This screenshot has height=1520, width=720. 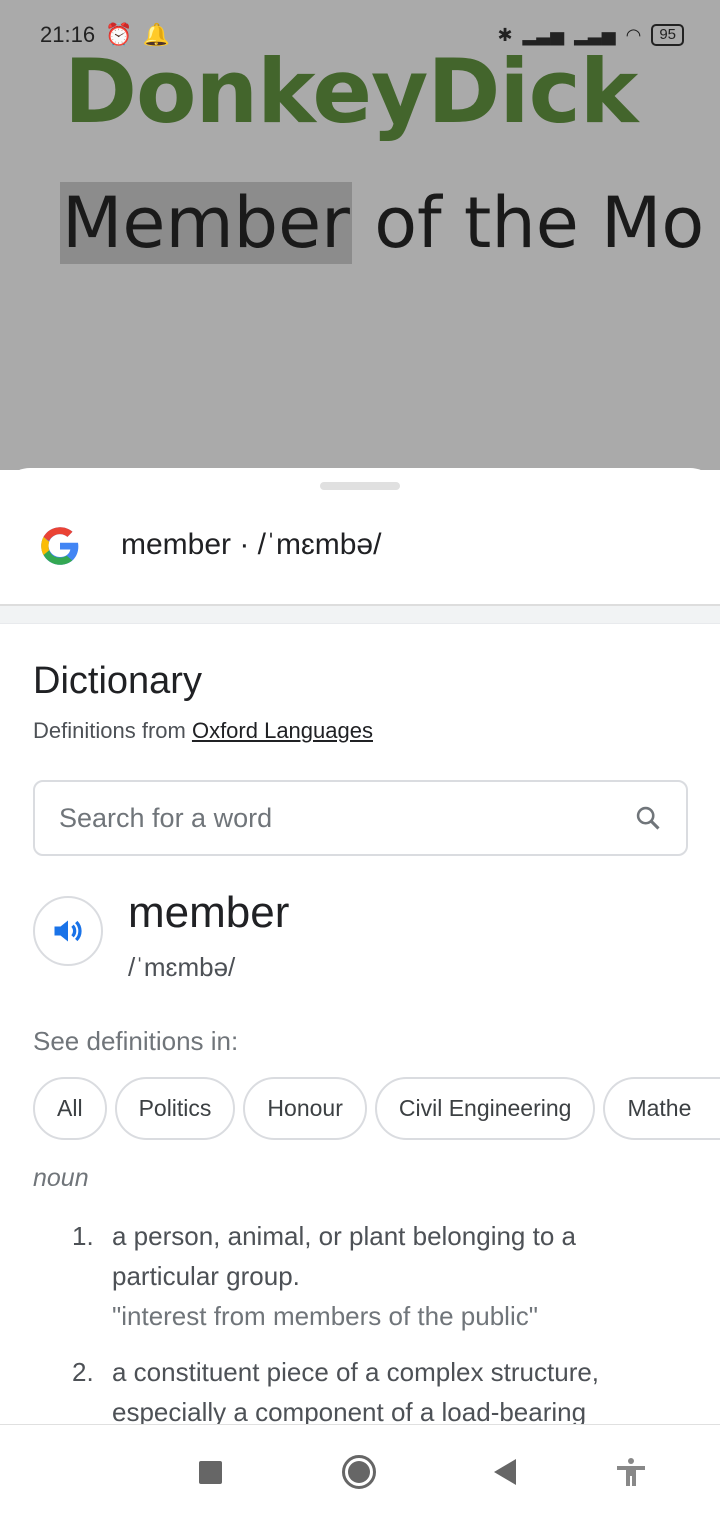 I want to click on speaker-icon, so click(x=68, y=931).